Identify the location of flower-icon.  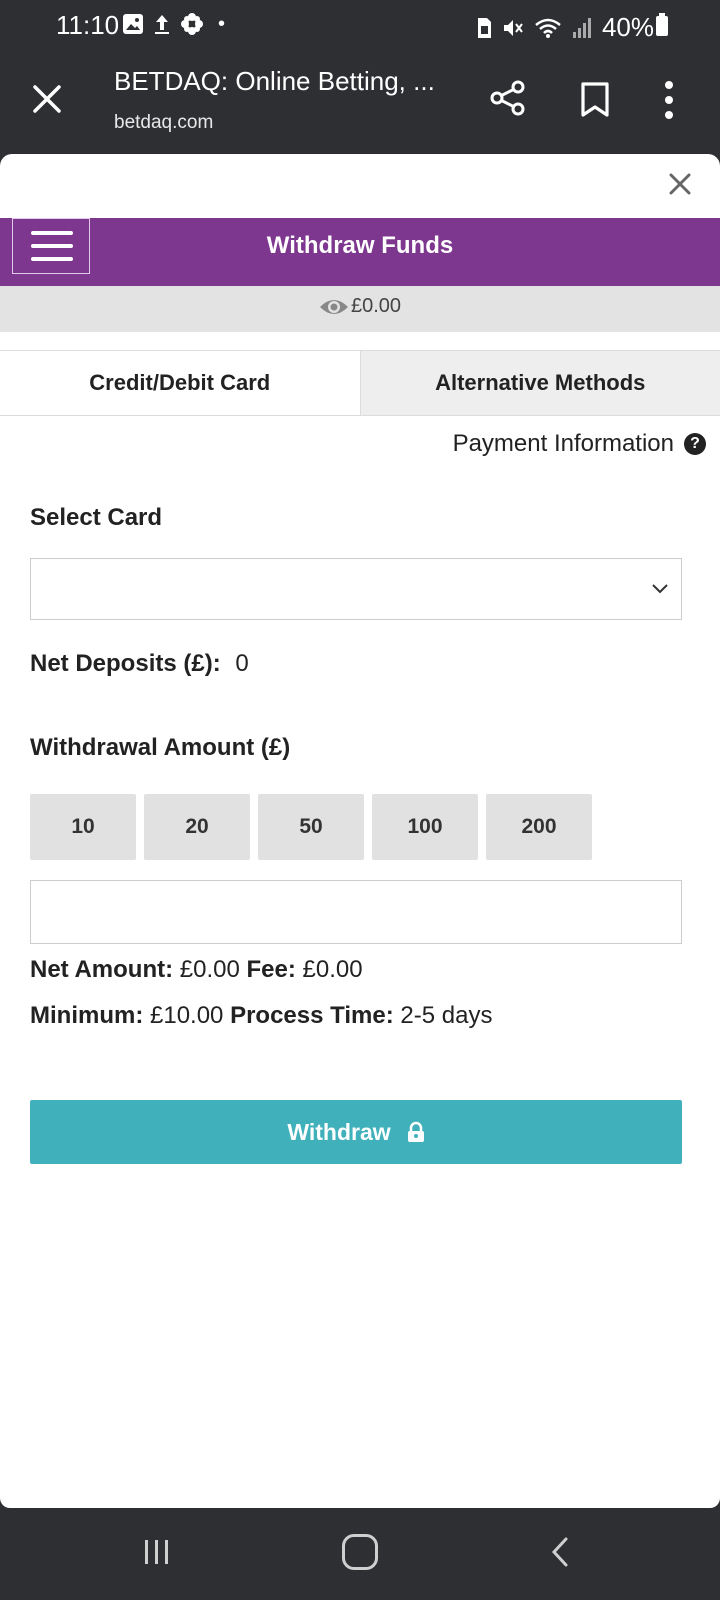
(192, 24).